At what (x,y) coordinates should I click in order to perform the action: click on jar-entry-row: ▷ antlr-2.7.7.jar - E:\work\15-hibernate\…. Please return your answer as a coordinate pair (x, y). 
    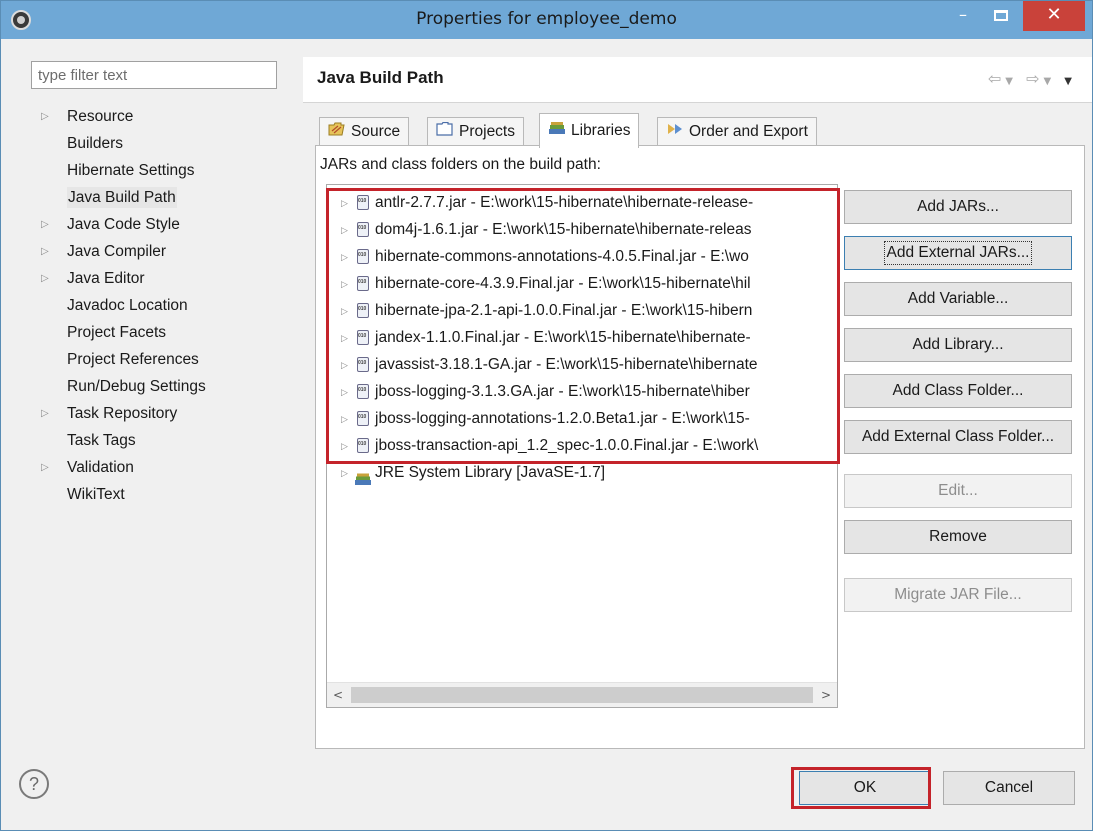
    Looking at the image, I should click on (582, 202).